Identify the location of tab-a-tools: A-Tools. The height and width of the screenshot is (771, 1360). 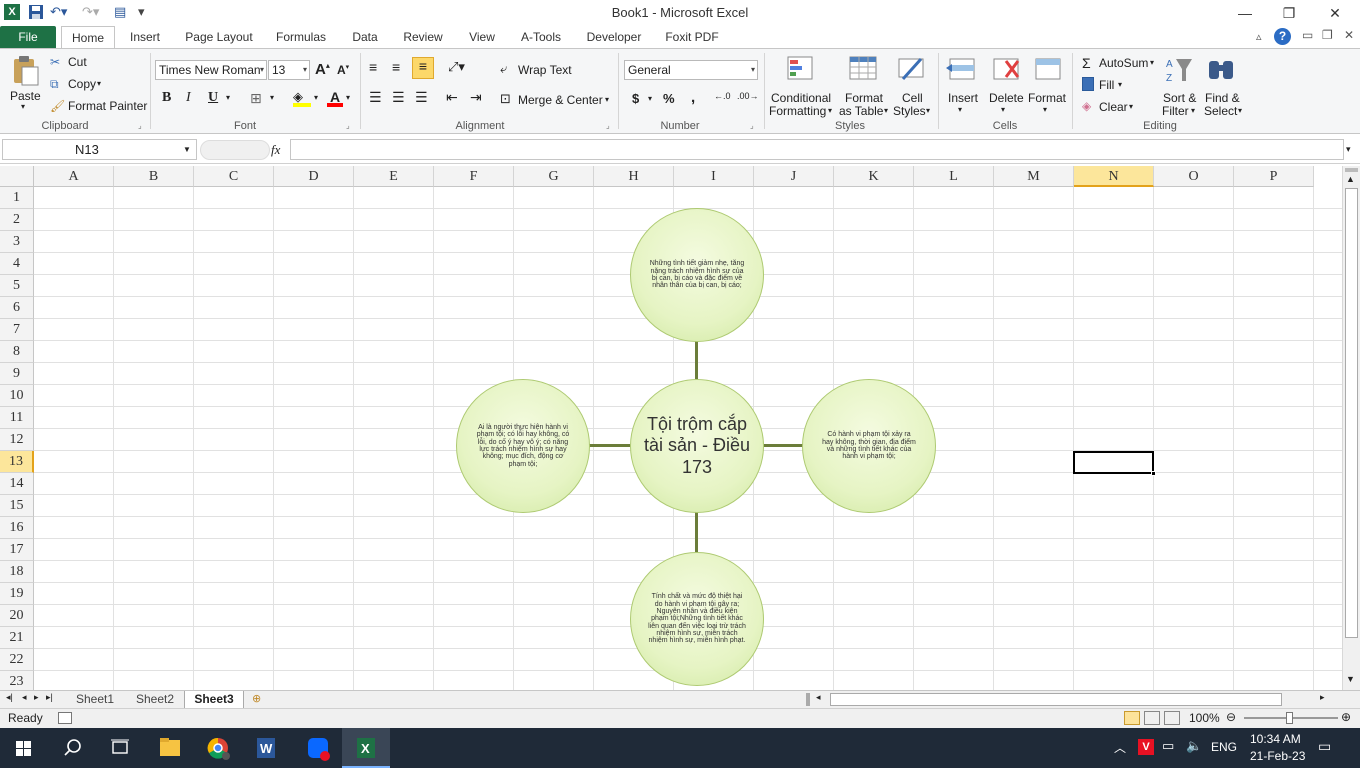
(541, 37).